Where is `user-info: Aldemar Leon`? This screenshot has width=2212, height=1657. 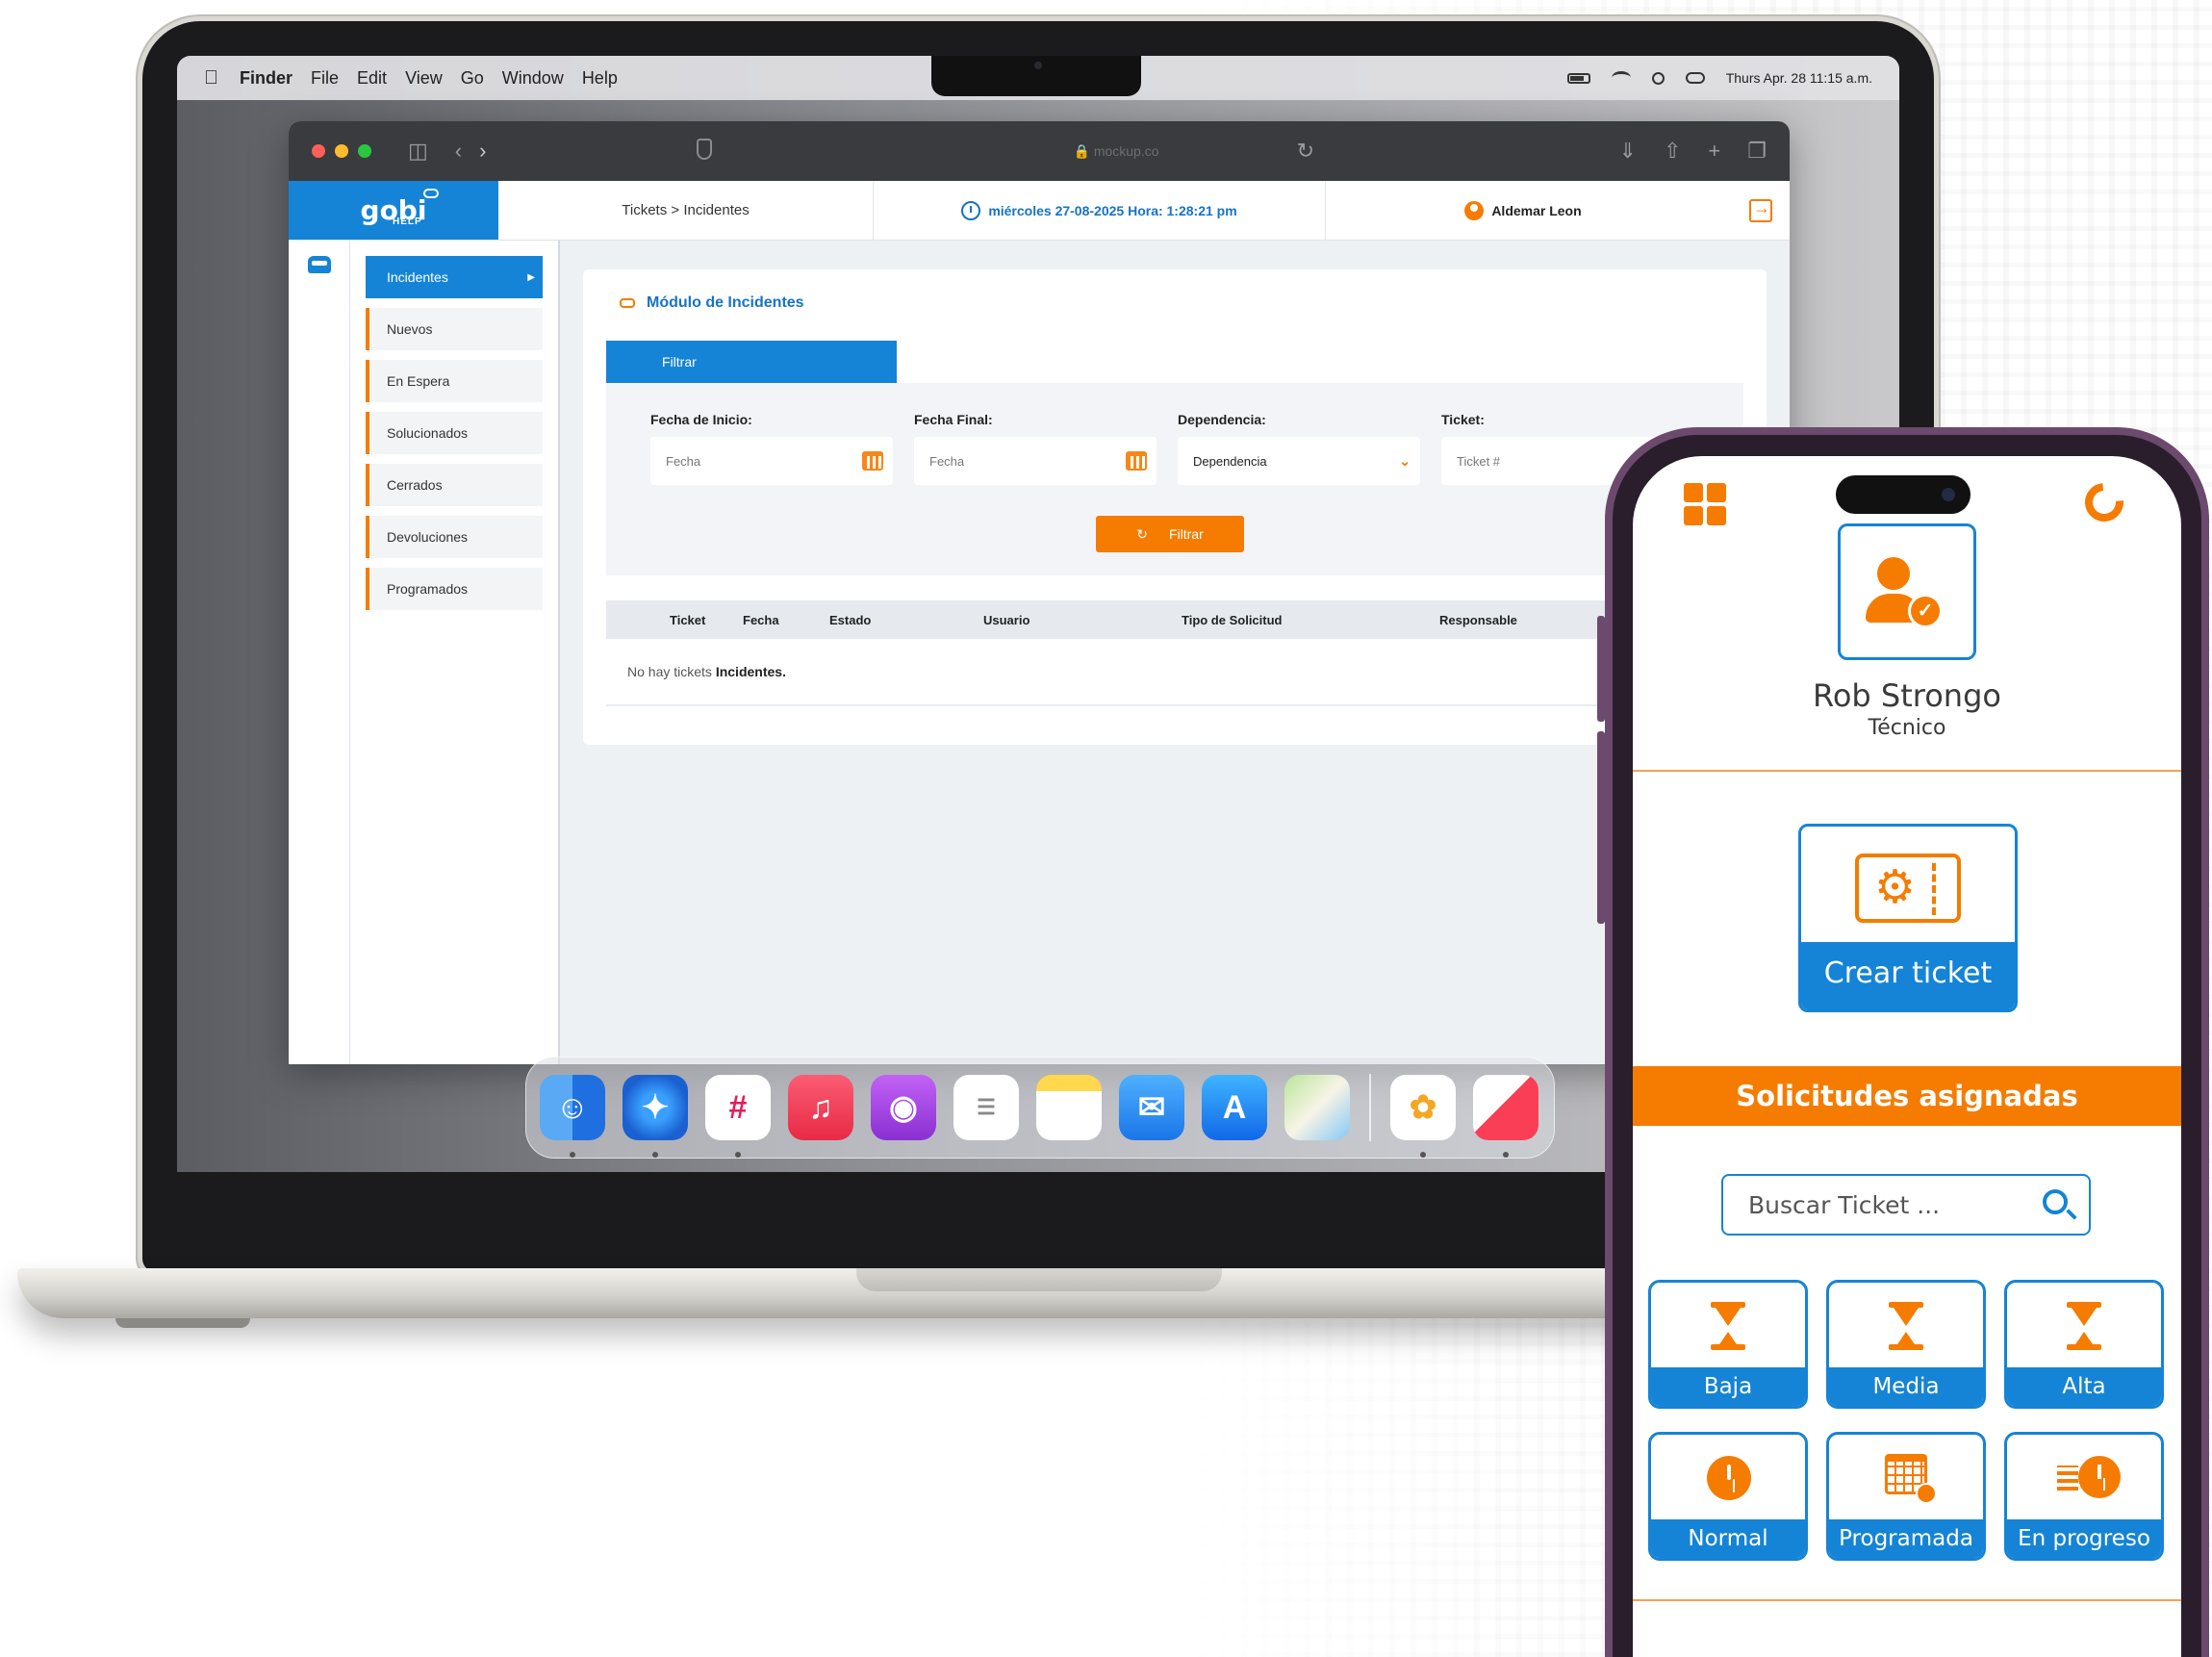 user-info: Aldemar Leon is located at coordinates (1523, 210).